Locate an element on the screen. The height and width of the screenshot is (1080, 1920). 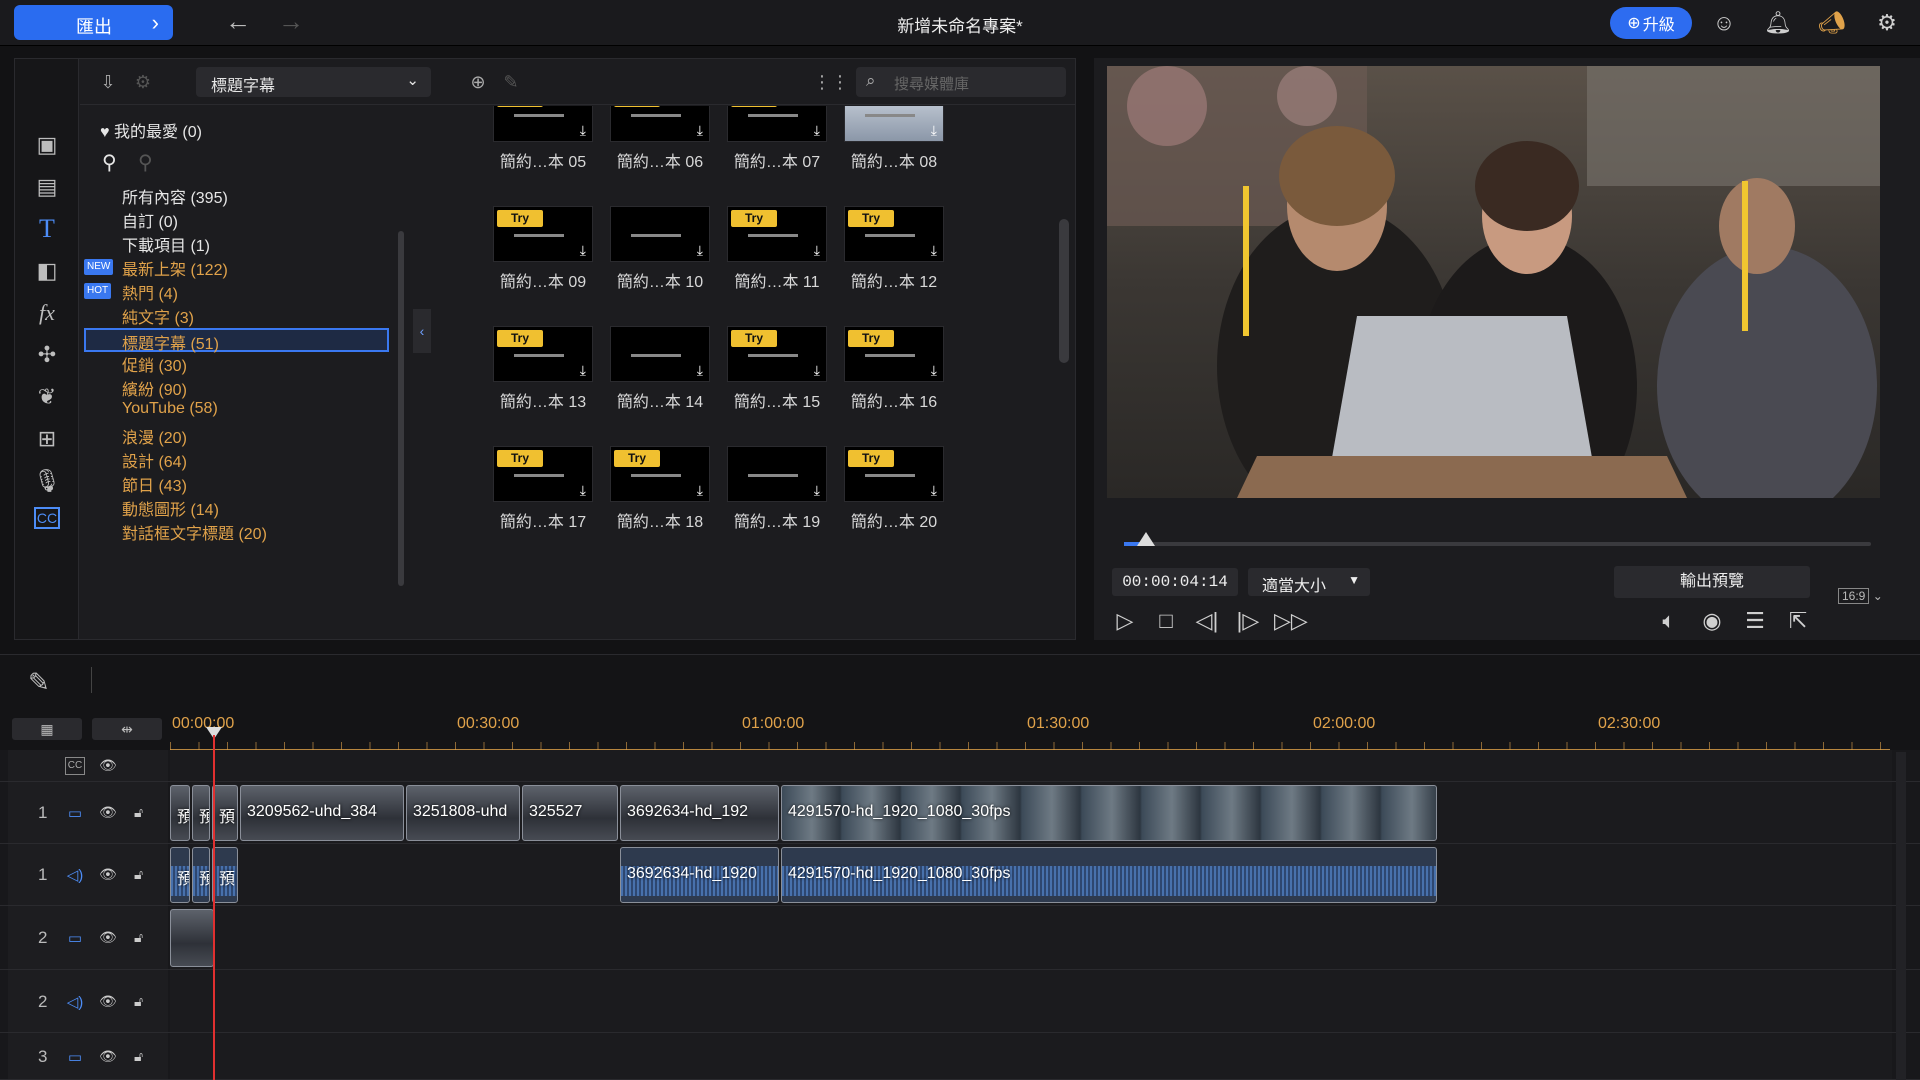
video-clip: 3692634-hd_192 is located at coordinates (699, 813).